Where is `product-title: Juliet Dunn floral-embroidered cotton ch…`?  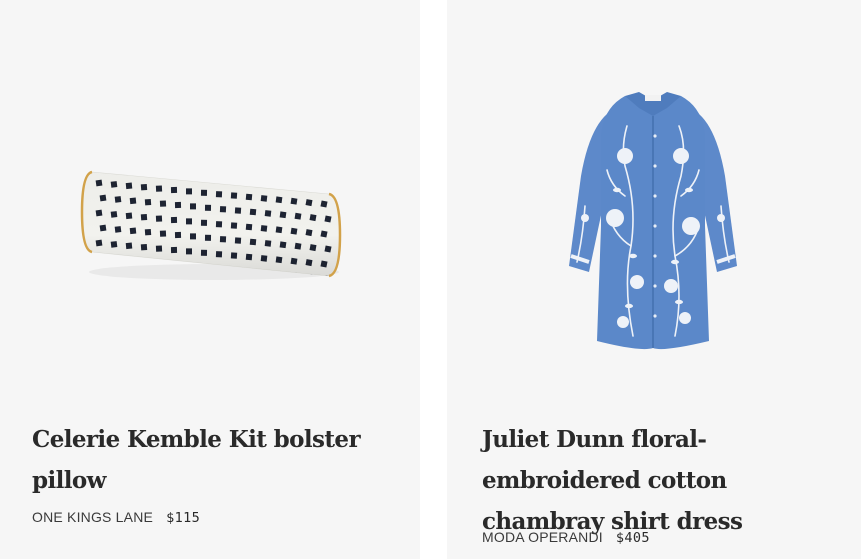 product-title: Juliet Dunn floral-embroidered cotton ch… is located at coordinates (662, 480).